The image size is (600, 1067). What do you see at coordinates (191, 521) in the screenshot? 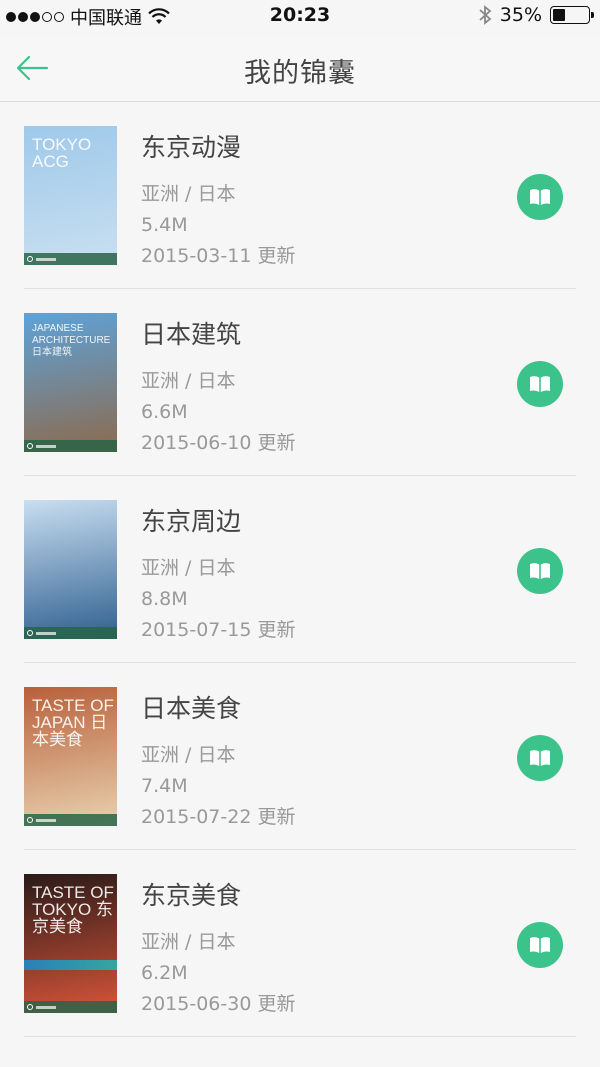
I see `guide-name: 东京周边` at bounding box center [191, 521].